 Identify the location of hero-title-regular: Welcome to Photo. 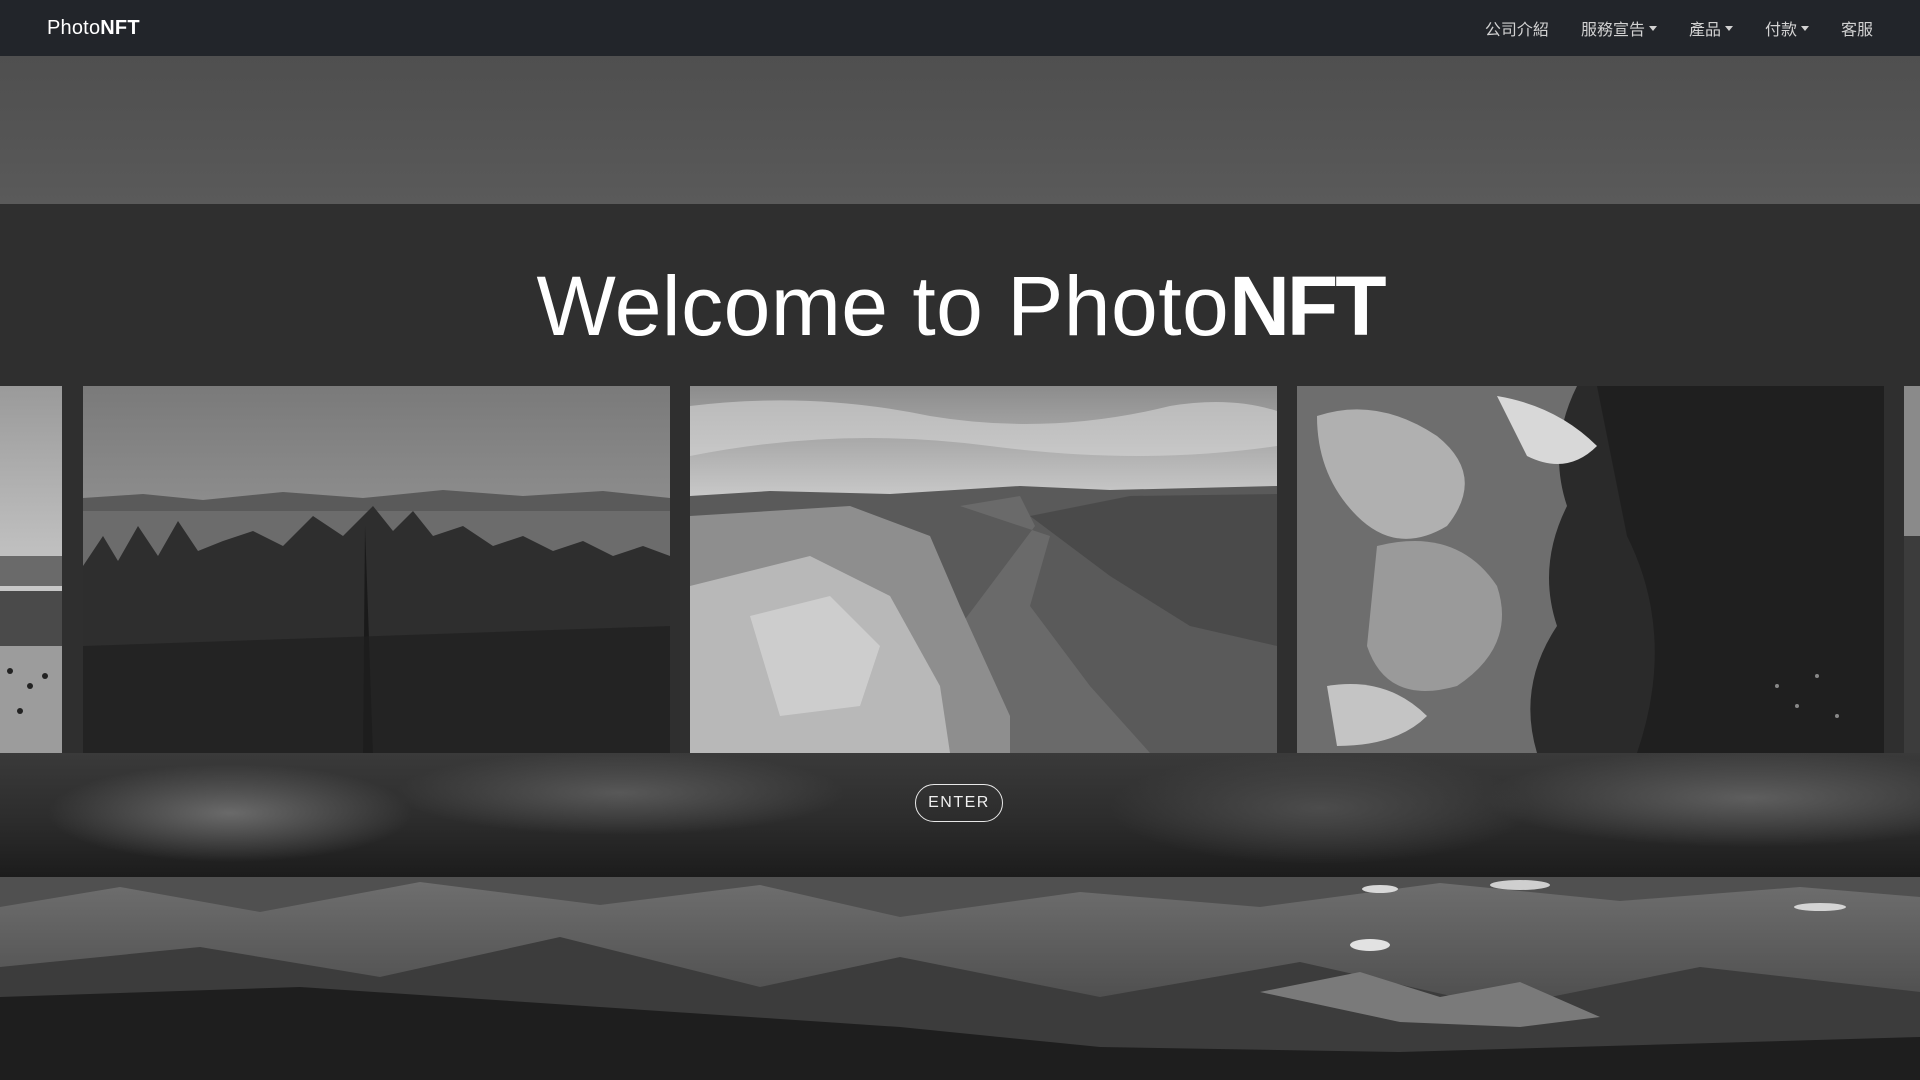
(883, 306).